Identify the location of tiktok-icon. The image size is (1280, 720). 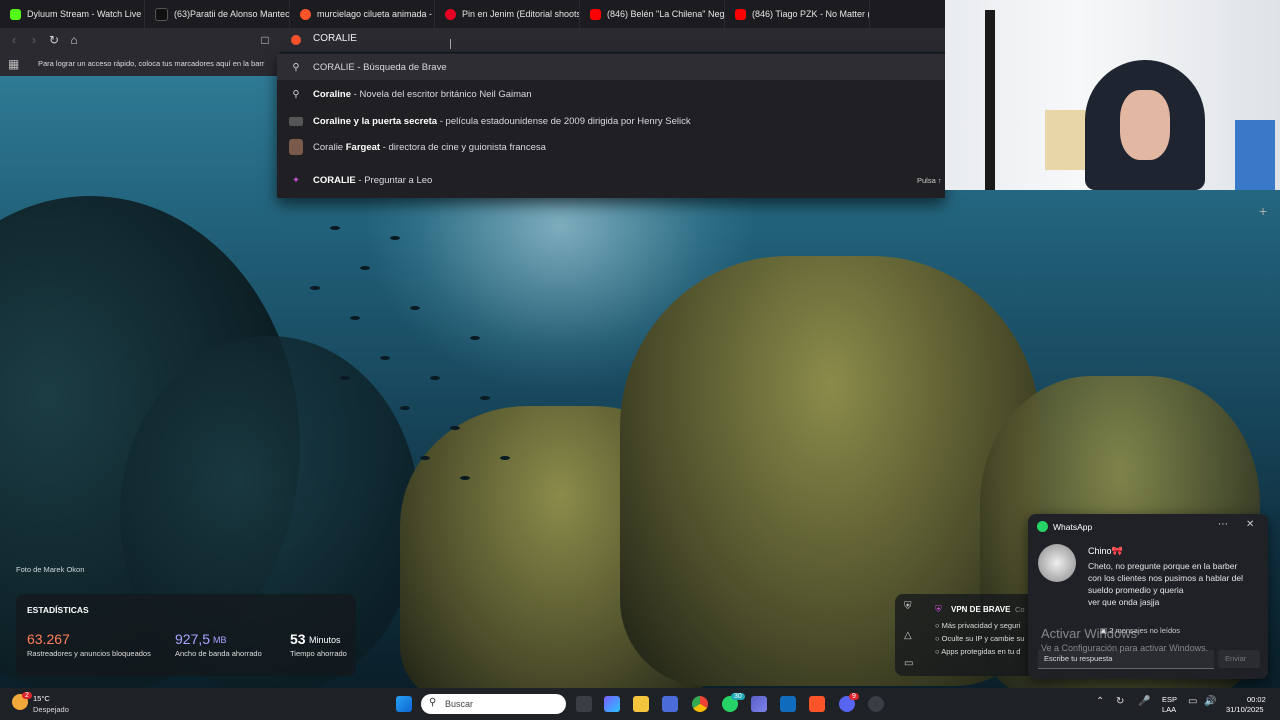
(161, 14).